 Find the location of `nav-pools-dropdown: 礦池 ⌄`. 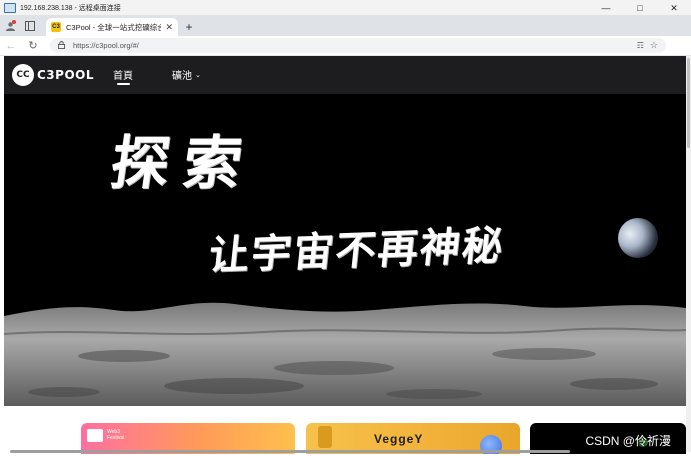

nav-pools-dropdown: 礦池 ⌄ is located at coordinates (186, 74).